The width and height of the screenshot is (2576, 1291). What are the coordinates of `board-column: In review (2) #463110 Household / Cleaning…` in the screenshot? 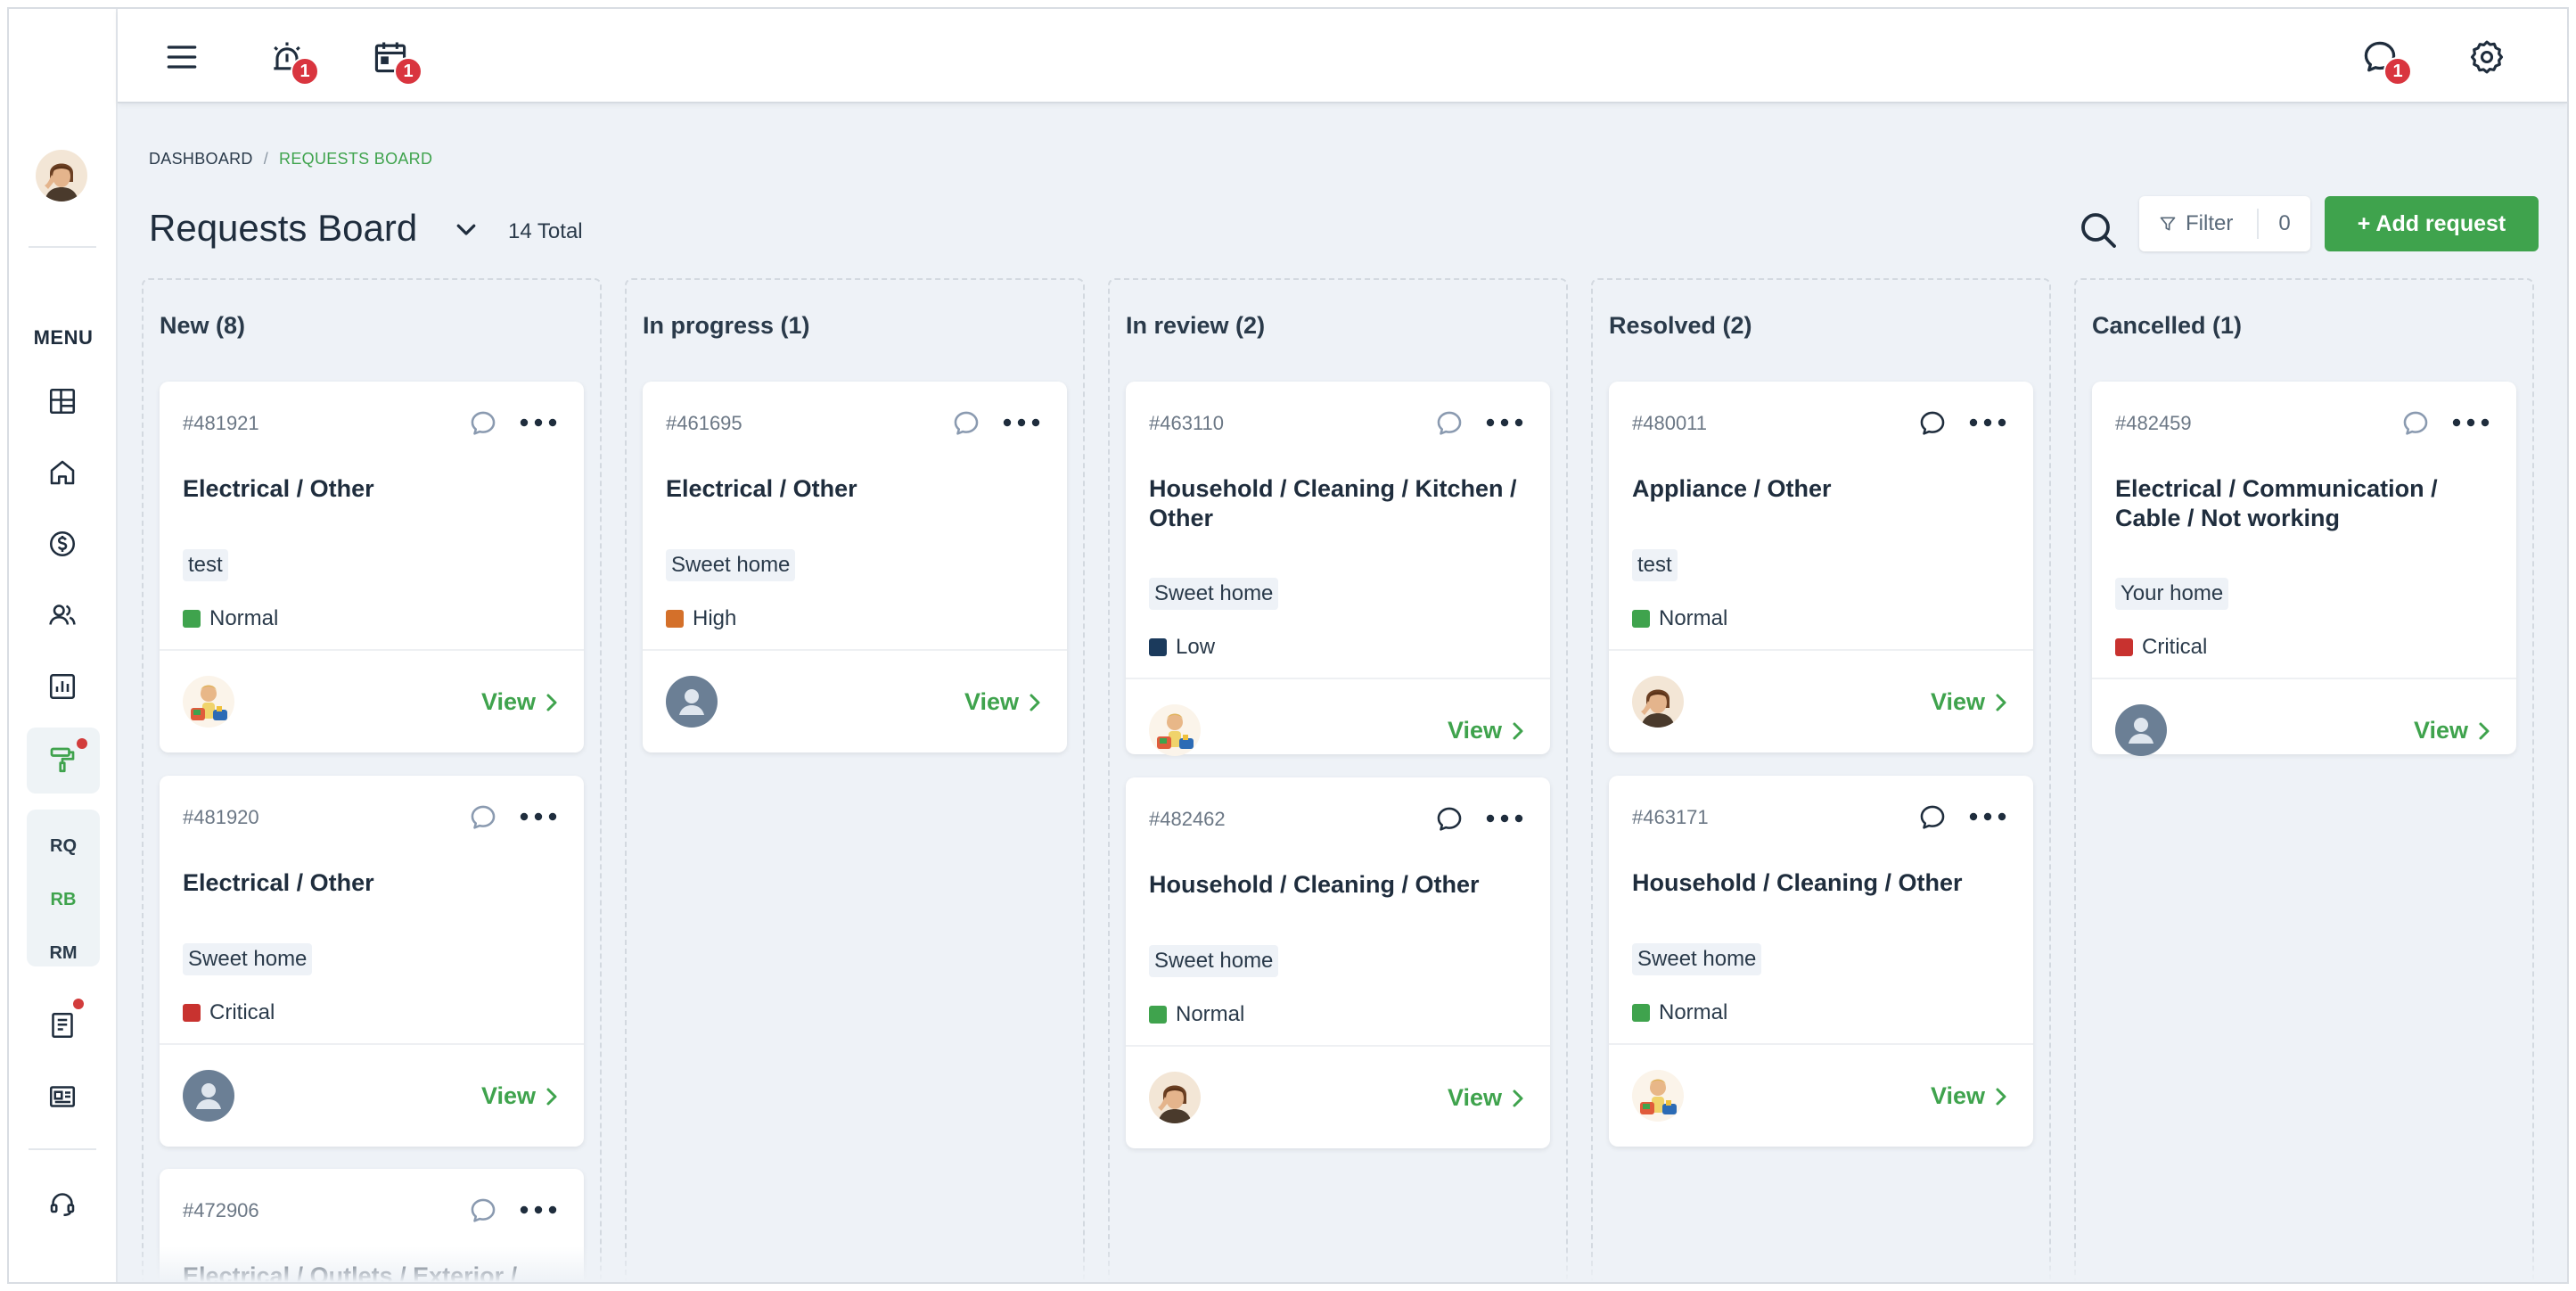 It's located at (1338, 780).